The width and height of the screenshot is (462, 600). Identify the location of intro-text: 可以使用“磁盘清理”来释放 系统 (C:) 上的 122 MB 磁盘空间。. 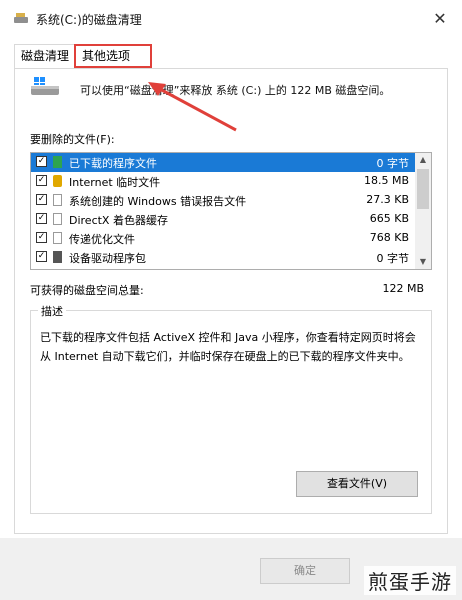
(235, 90).